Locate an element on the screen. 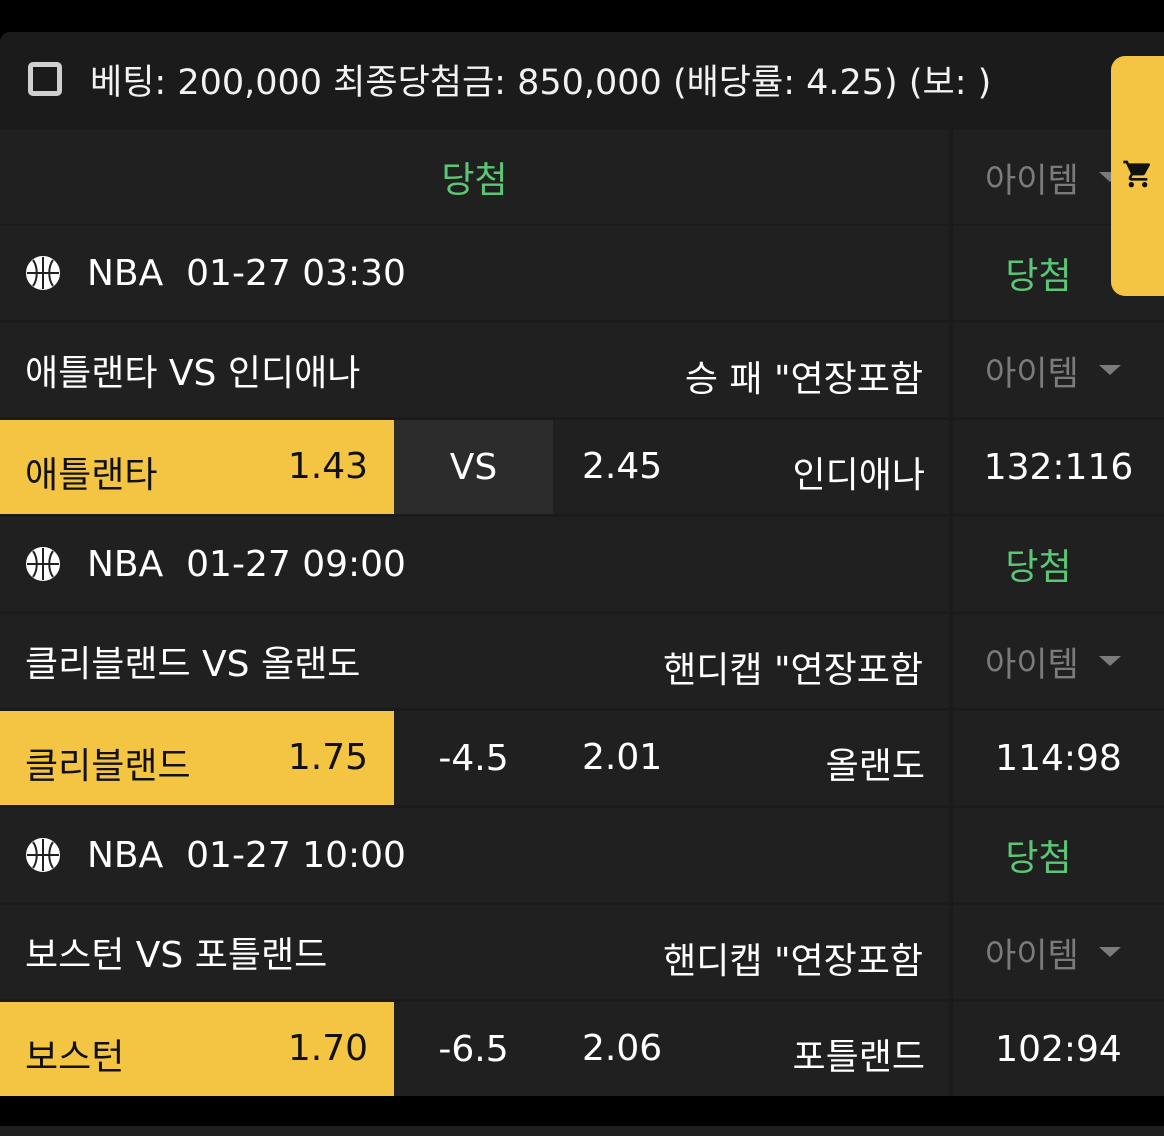 Image resolution: width=1164 pixels, height=1136 pixels. game-header-row: NBA 01-27 03:30 당첨 is located at coordinates (582, 273).